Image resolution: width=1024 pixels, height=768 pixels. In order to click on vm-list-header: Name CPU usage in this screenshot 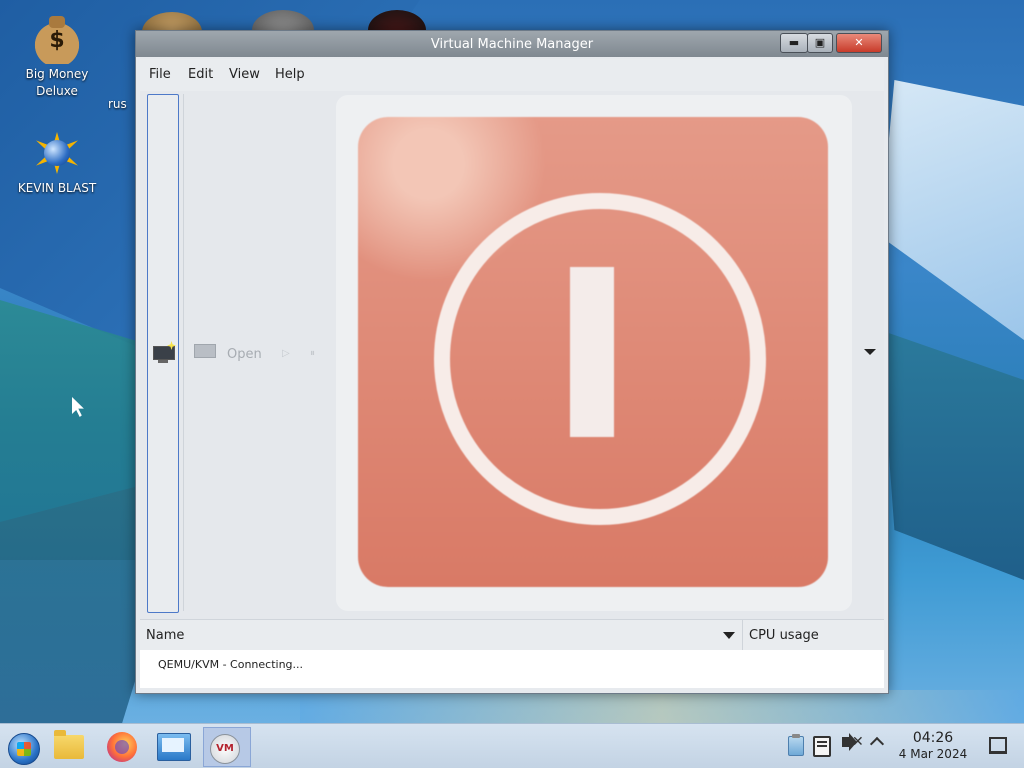, I will do `click(512, 635)`.